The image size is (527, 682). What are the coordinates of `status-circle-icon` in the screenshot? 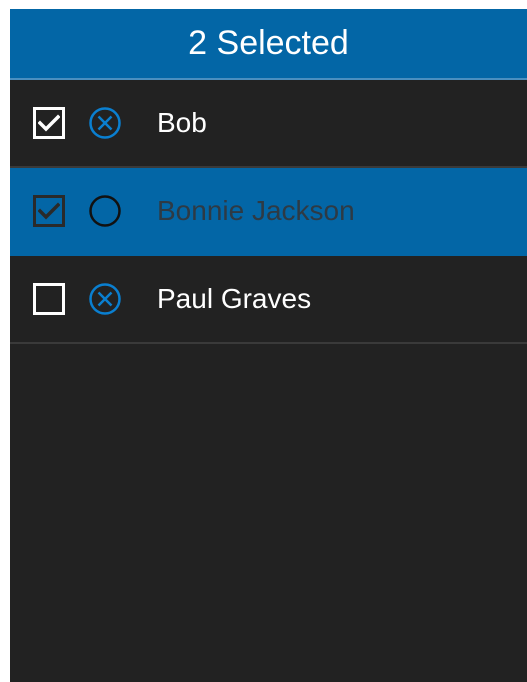 It's located at (105, 211).